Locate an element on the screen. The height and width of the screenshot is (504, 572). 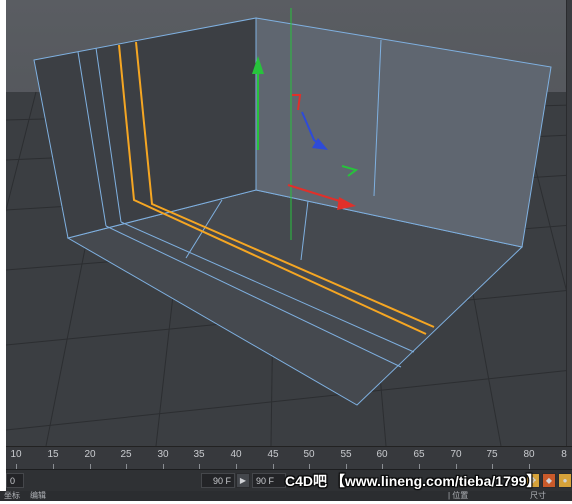
position-label: | 位置 is located at coordinates (458, 495).